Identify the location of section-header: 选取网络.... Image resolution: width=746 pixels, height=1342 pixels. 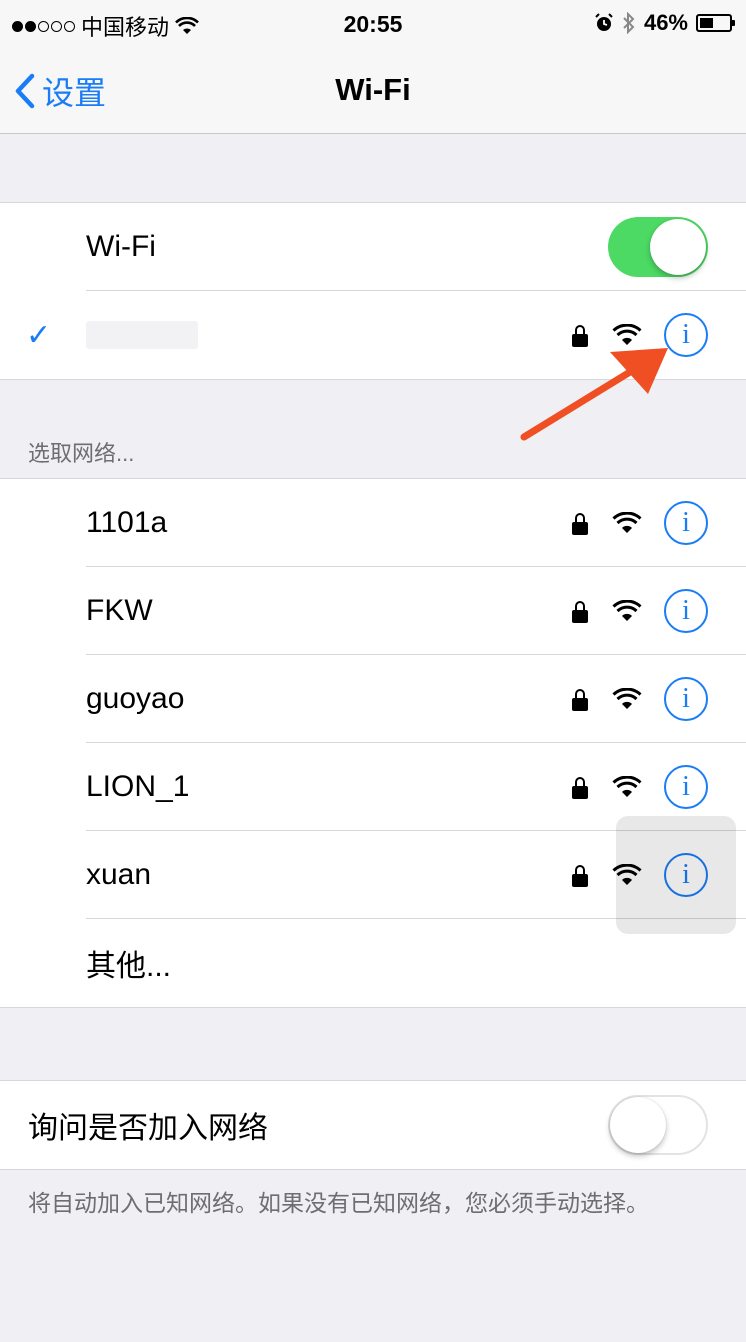
(81, 453).